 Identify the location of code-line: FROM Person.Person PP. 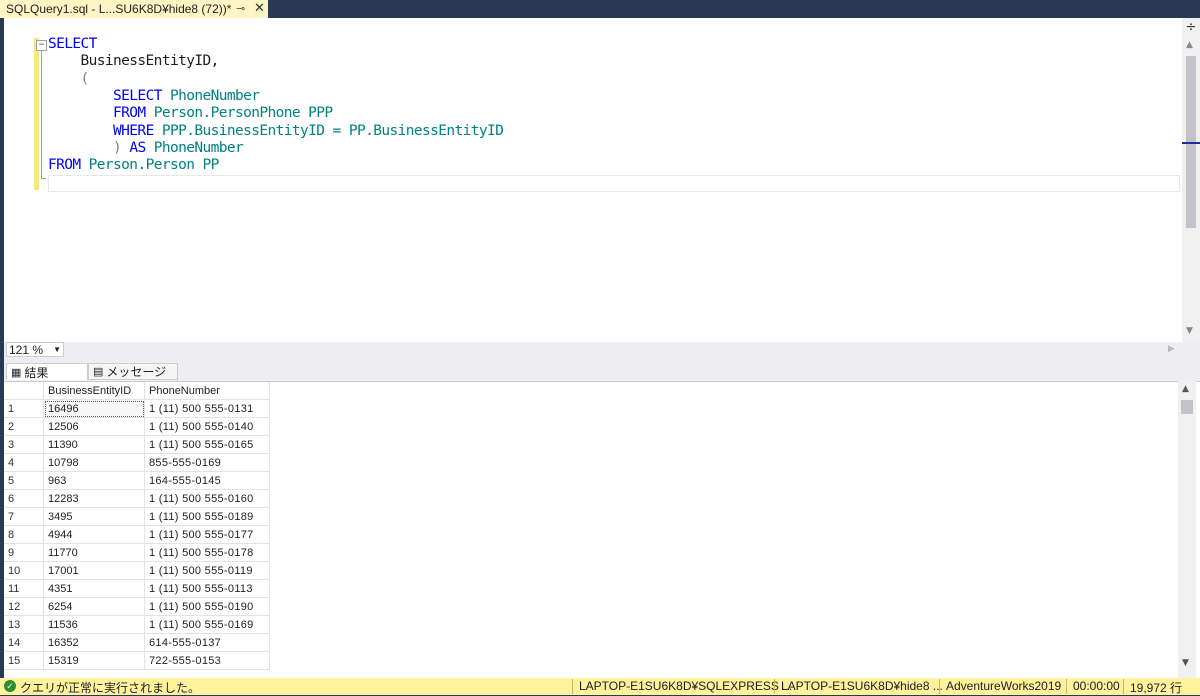
(133, 165).